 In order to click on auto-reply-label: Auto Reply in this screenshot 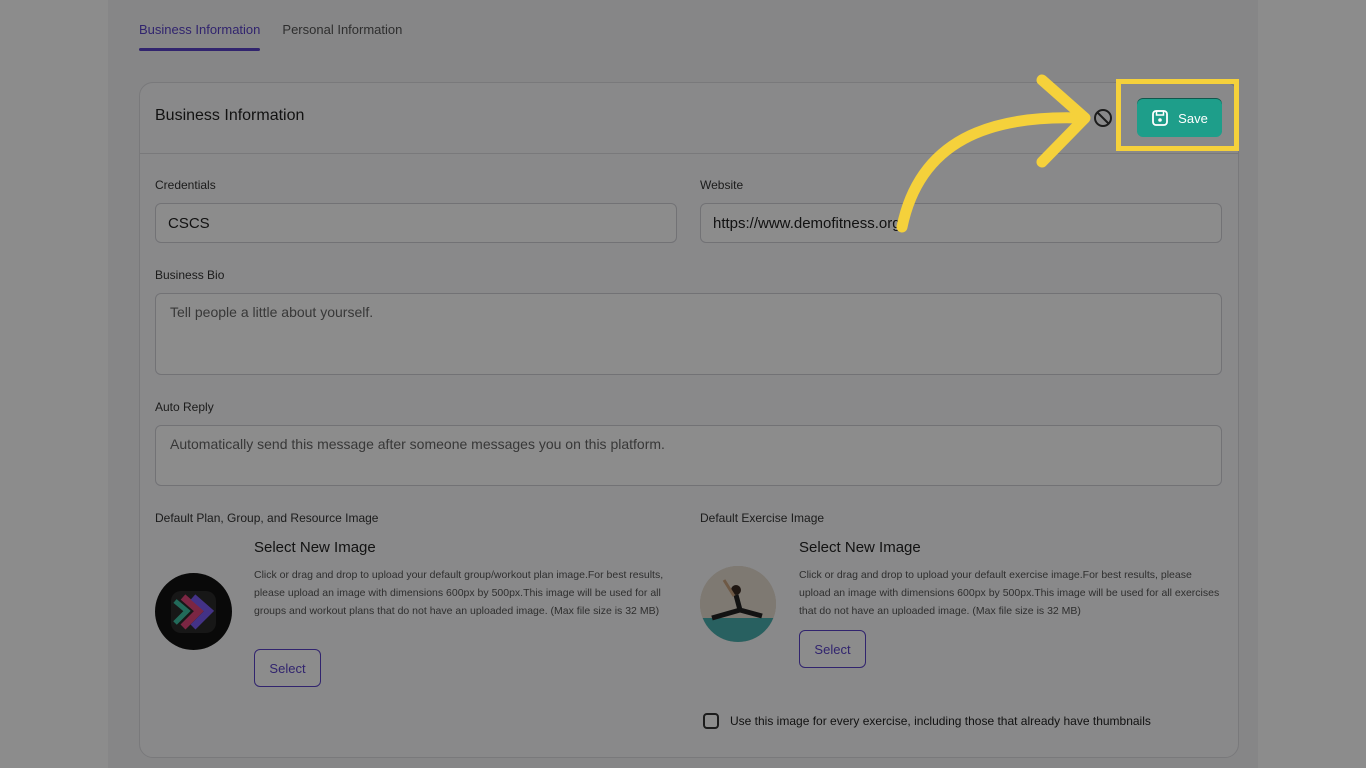, I will do `click(184, 407)`.